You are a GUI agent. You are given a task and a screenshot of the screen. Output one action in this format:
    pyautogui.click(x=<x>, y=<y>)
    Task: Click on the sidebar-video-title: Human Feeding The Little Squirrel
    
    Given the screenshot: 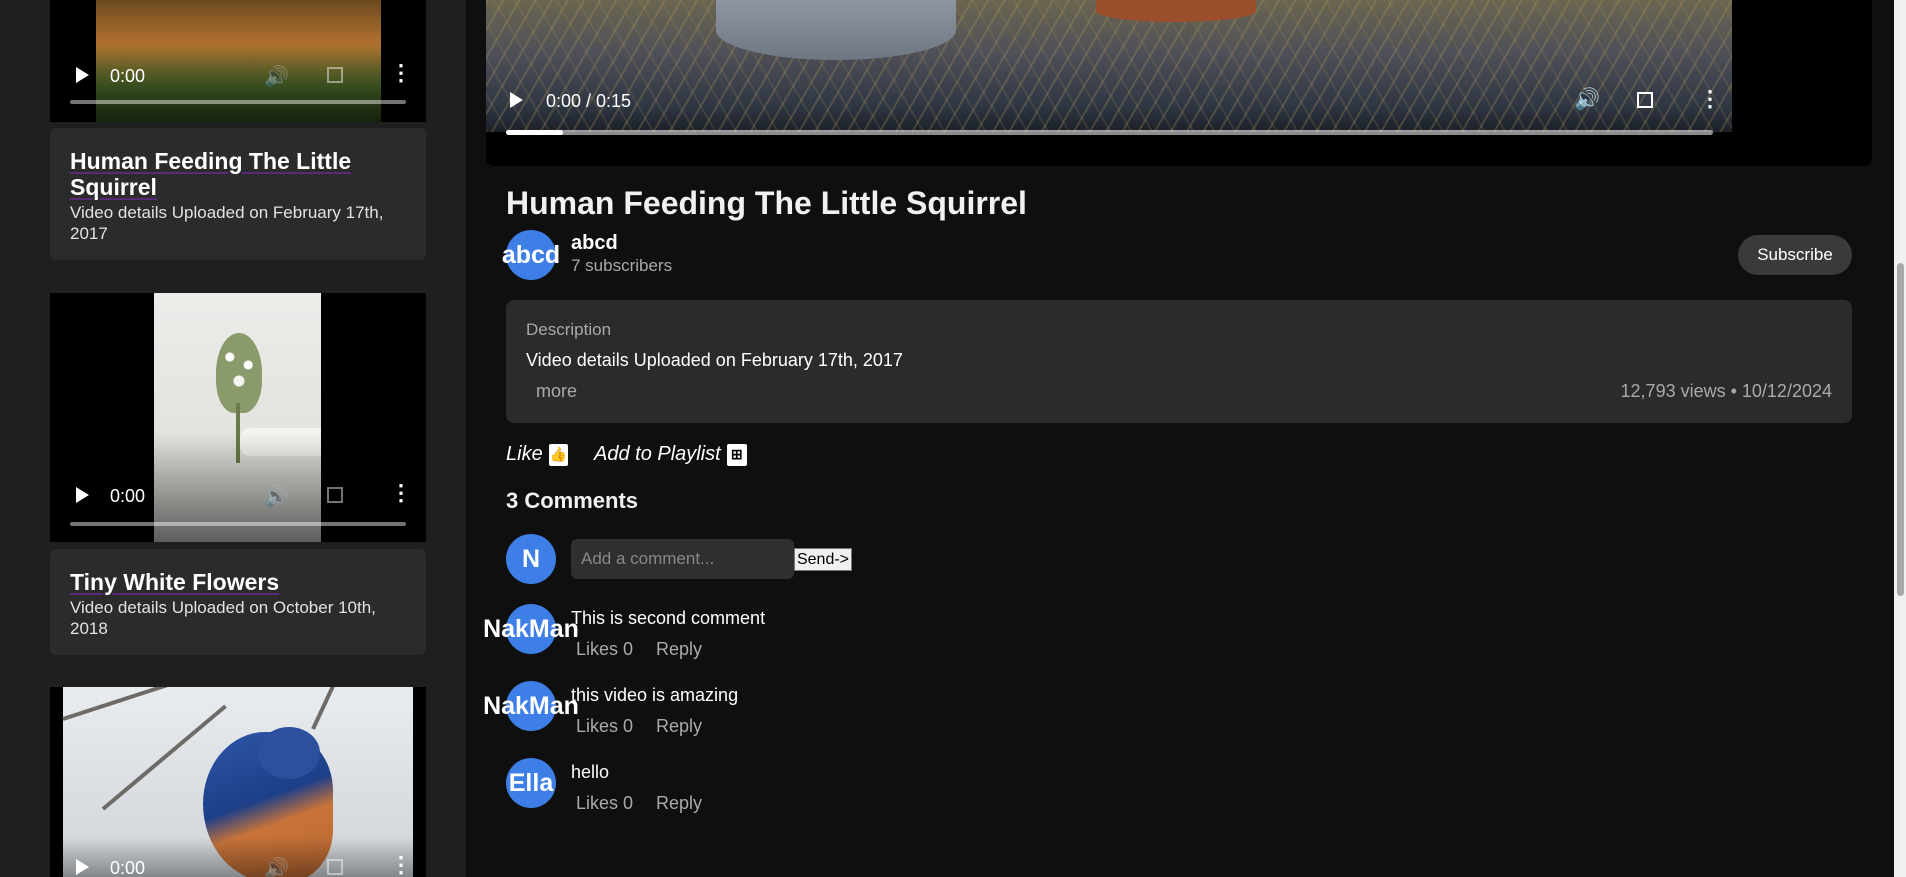 What is the action you would take?
    pyautogui.click(x=238, y=174)
    